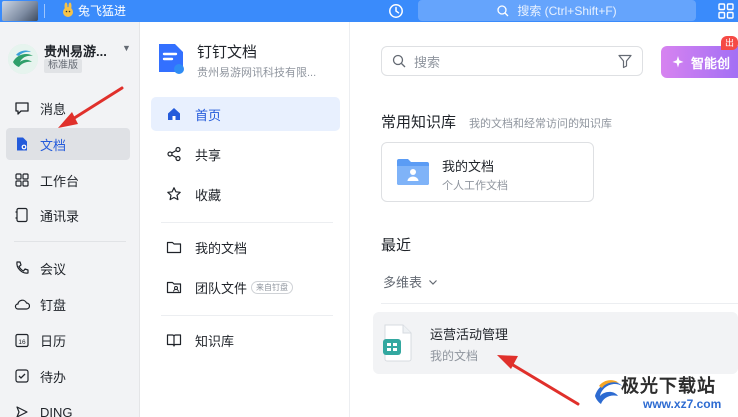 Image resolution: width=738 pixels, height=417 pixels. I want to click on docs-search-placeholder: 搜索, so click(427, 62).